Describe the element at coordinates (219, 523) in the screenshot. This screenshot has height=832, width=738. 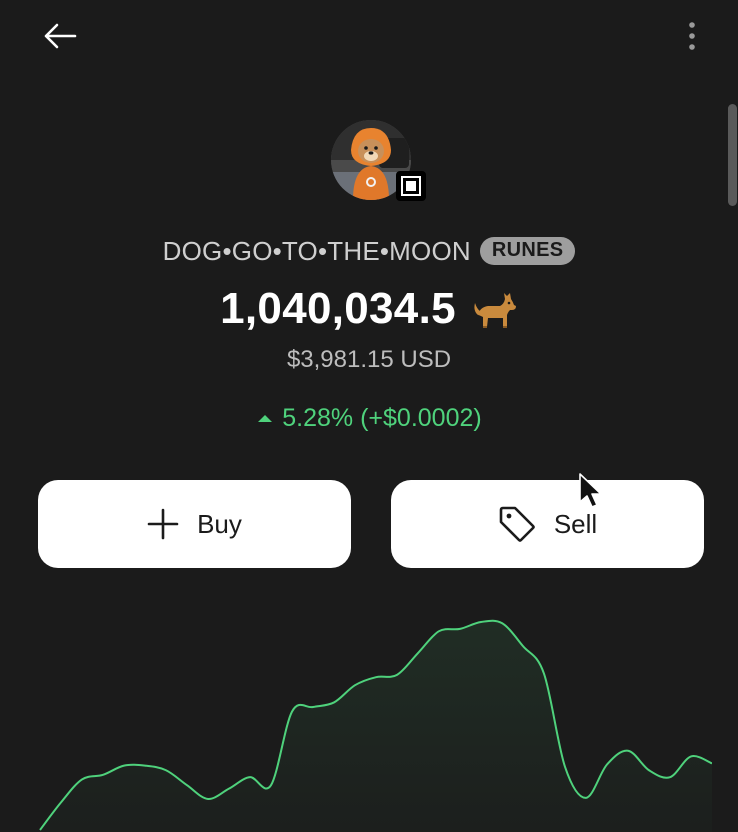
I see `buy-button-label: Buy` at that location.